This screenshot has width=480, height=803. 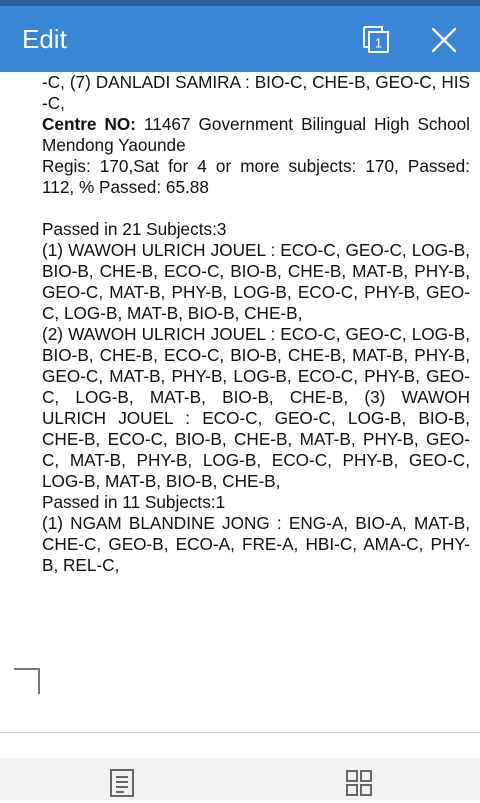 What do you see at coordinates (44, 39) in the screenshot?
I see `app-bar-title: Edit` at bounding box center [44, 39].